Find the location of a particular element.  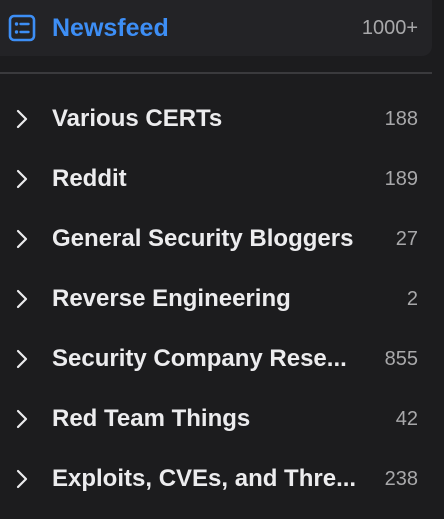

folder-item-various-certs: Various CERTs 188 is located at coordinates (222, 119).